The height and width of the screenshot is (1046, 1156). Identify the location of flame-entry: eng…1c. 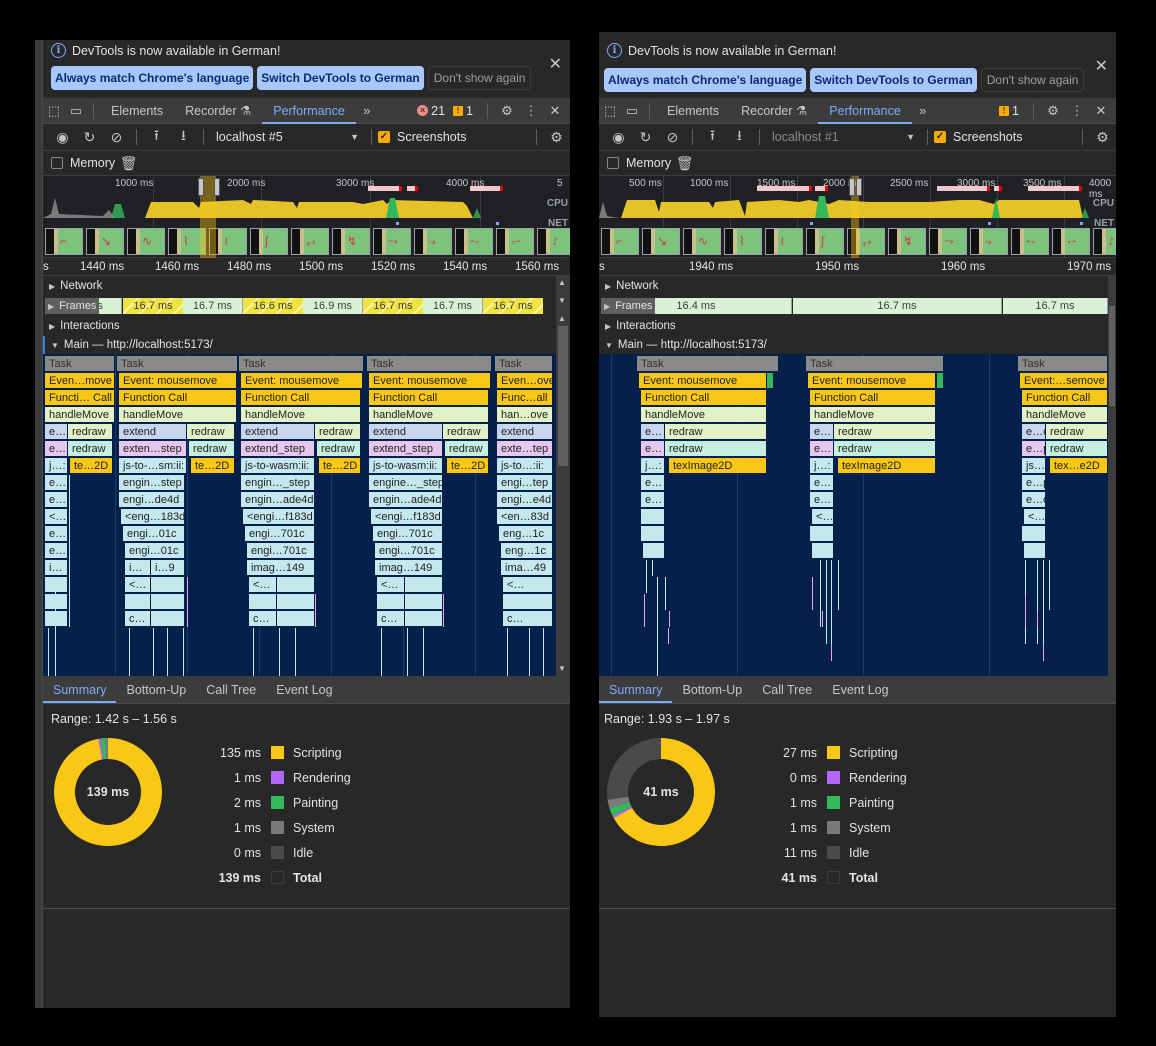
(526, 534).